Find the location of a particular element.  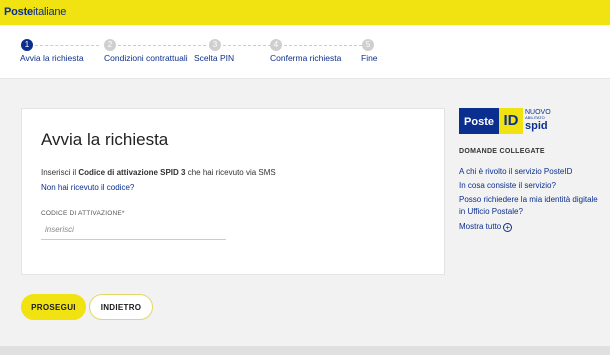

brand-id: ID is located at coordinates (511, 121).